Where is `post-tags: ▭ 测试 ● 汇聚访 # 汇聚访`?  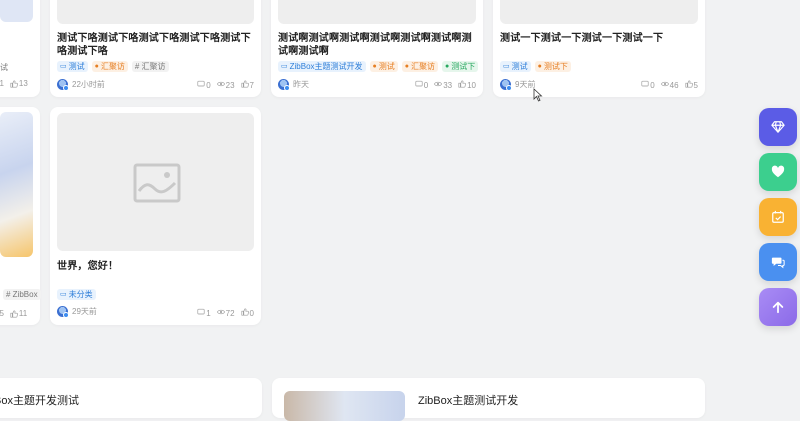 post-tags: ▭ 测试 ● 汇聚访 # 汇聚访 is located at coordinates (113, 66).